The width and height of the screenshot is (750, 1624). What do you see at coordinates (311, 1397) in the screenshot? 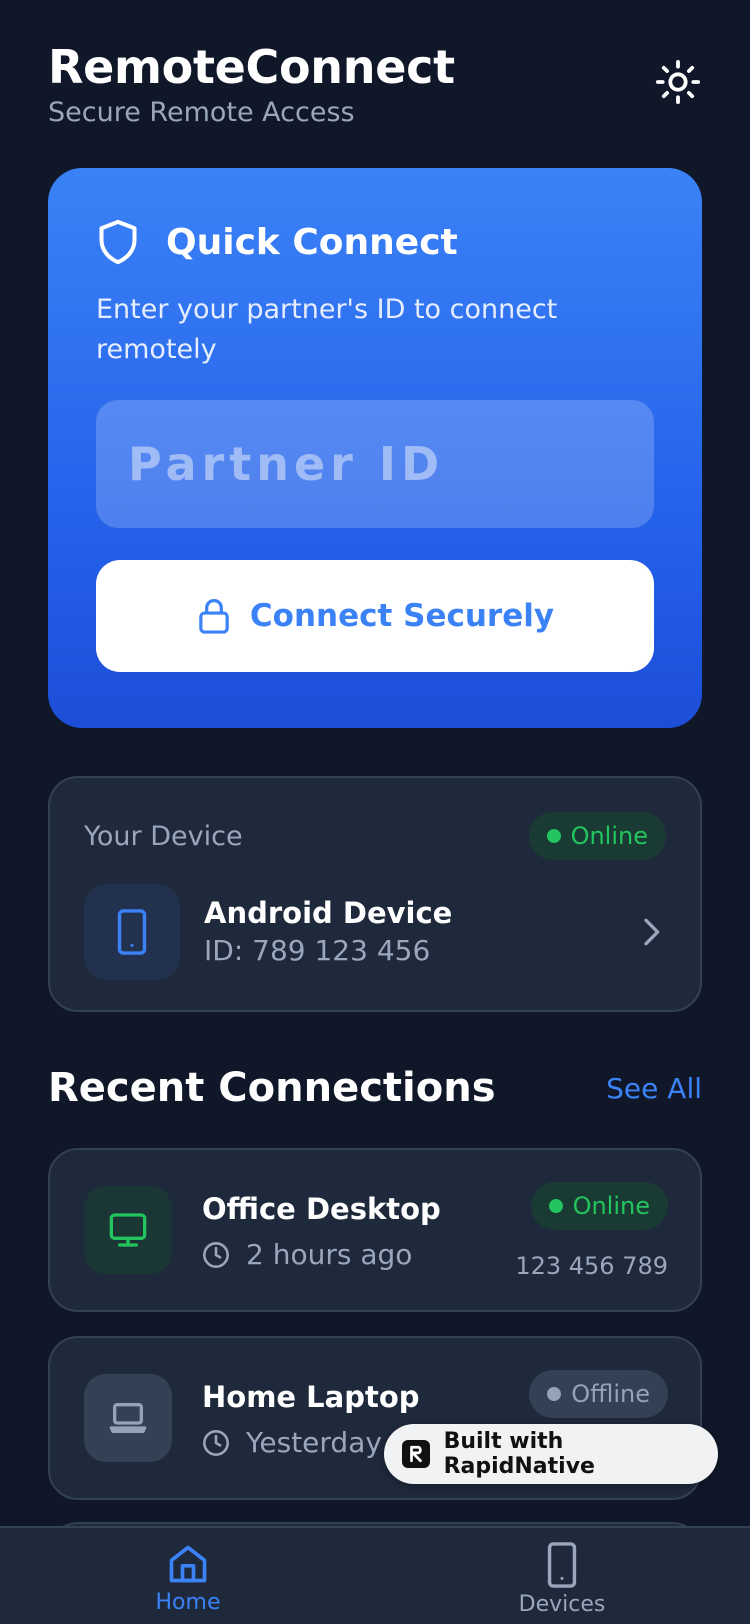
I see `connection-name: Home Laptop` at bounding box center [311, 1397].